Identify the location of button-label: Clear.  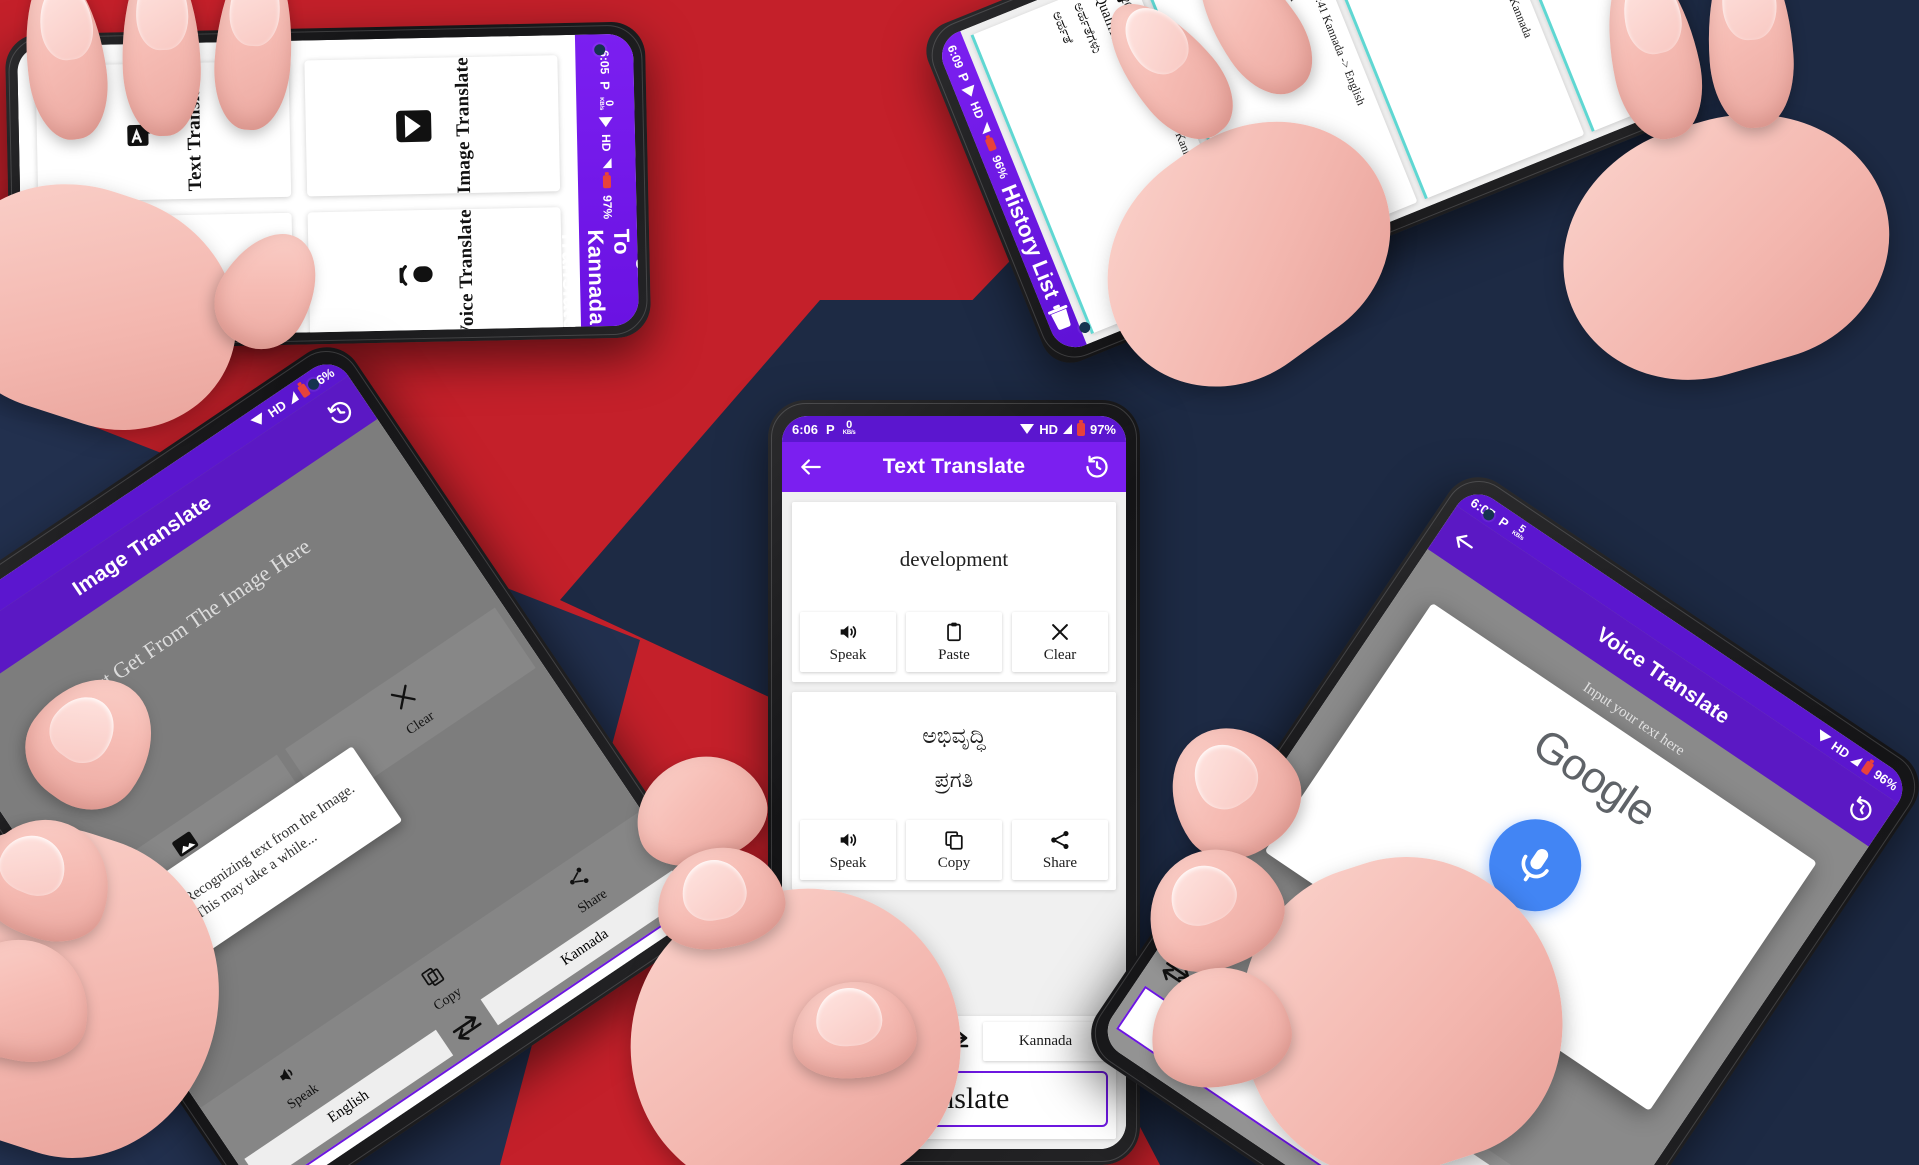
(1060, 655).